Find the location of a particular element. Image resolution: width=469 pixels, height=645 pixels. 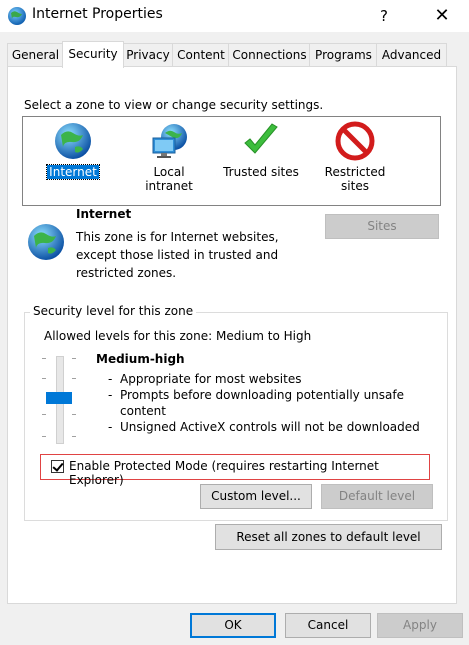

security-level-name: Medium-high is located at coordinates (140, 359).